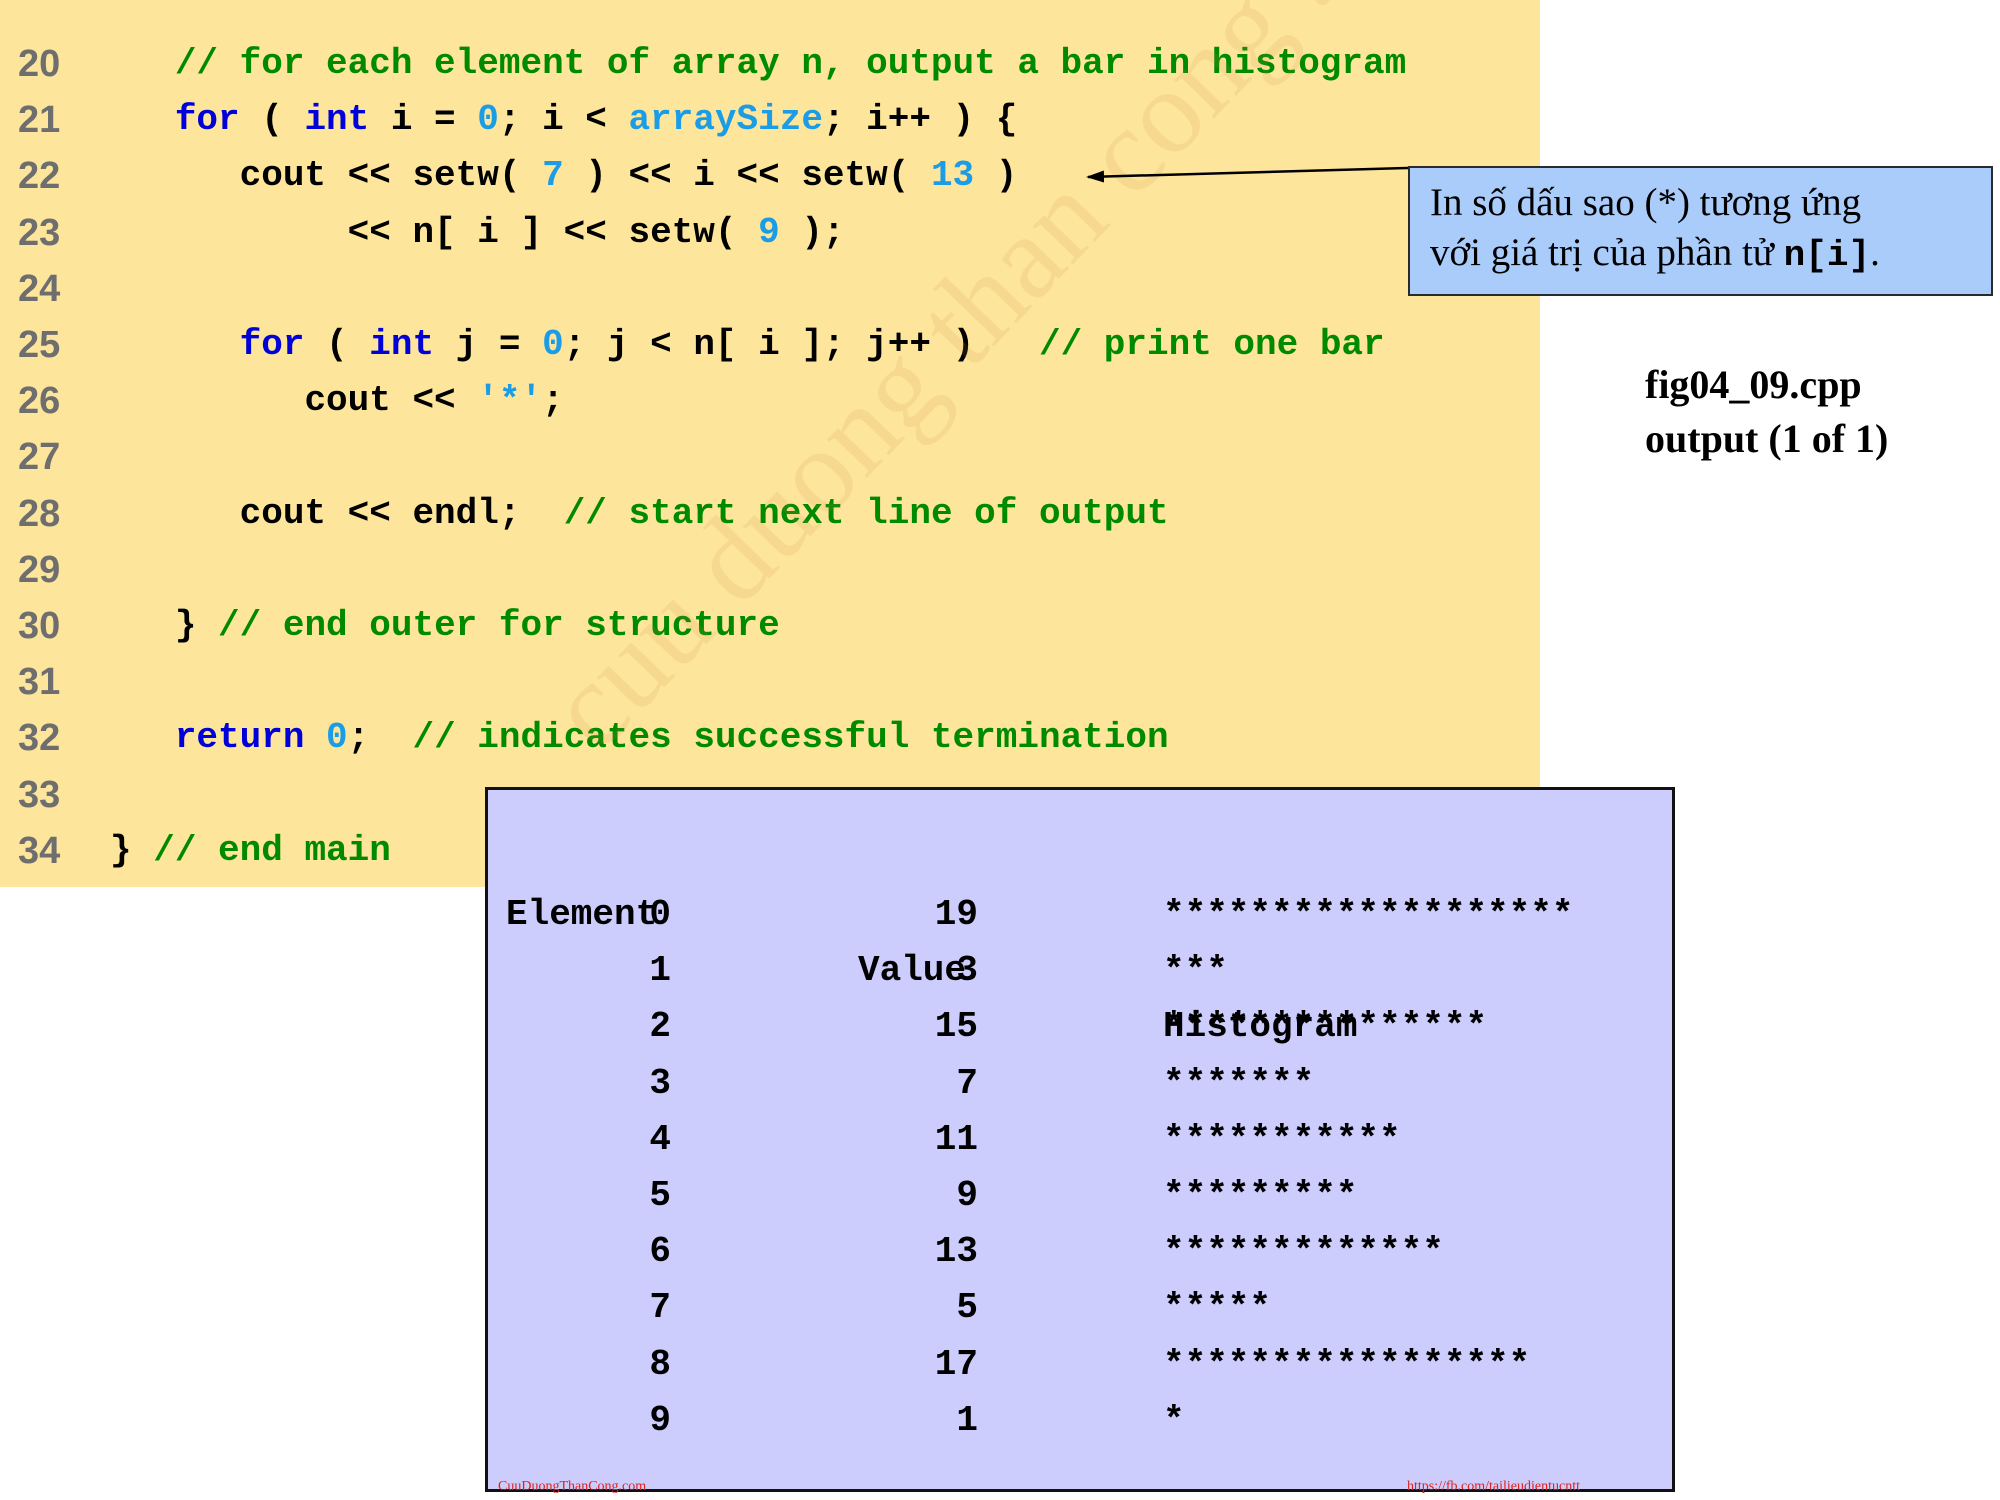 The width and height of the screenshot is (2000, 1500). I want to click on code-token: // end main, so click(272, 850).